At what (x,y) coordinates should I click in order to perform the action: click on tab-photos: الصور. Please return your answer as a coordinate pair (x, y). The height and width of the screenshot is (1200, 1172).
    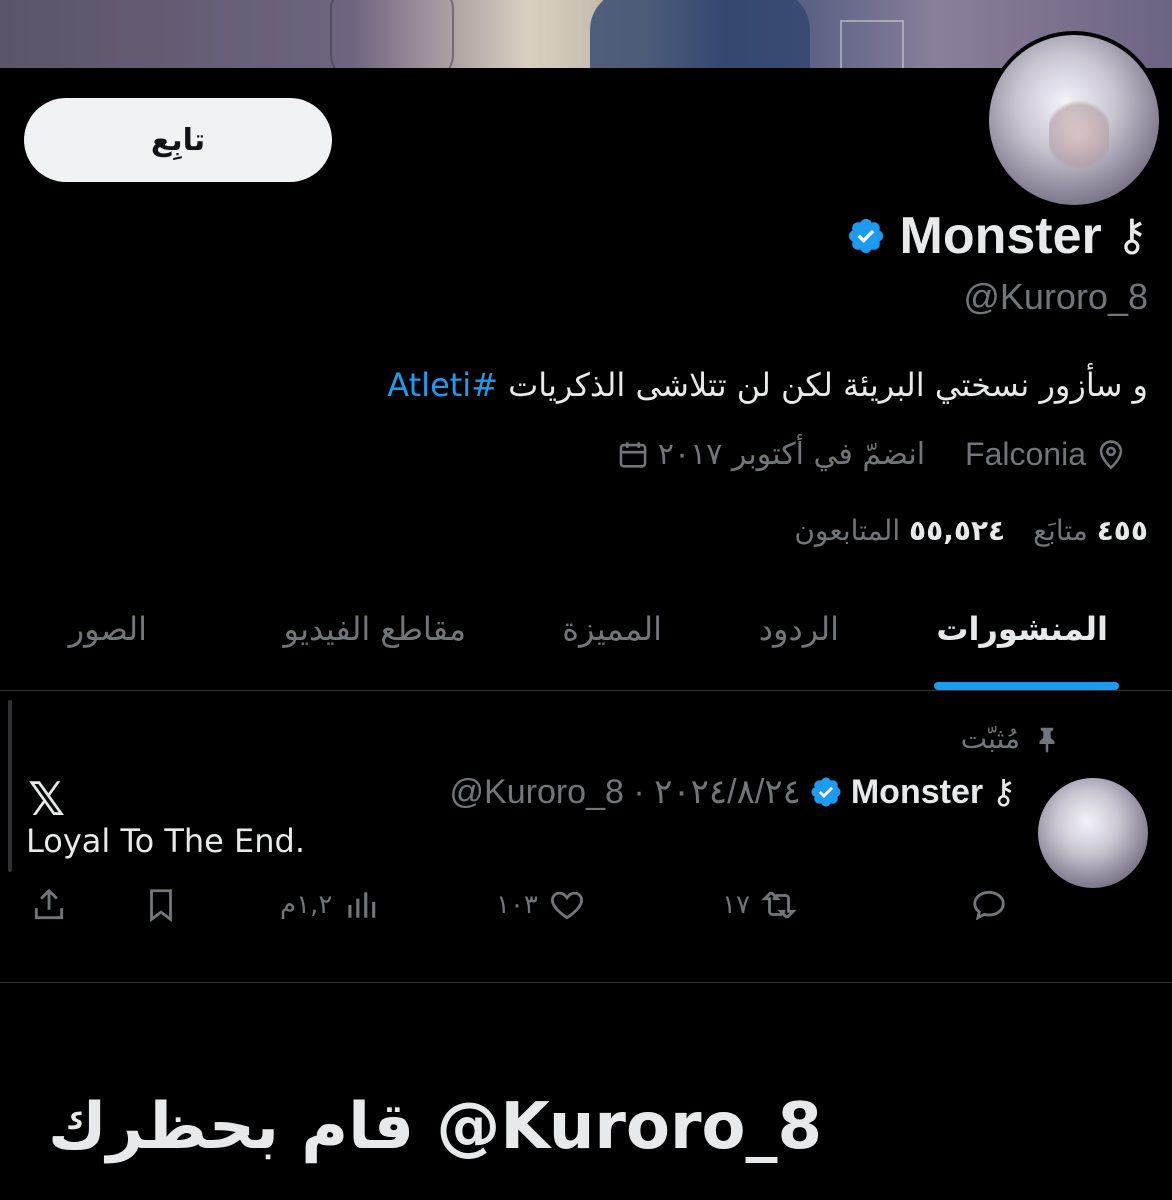
    Looking at the image, I should click on (108, 629).